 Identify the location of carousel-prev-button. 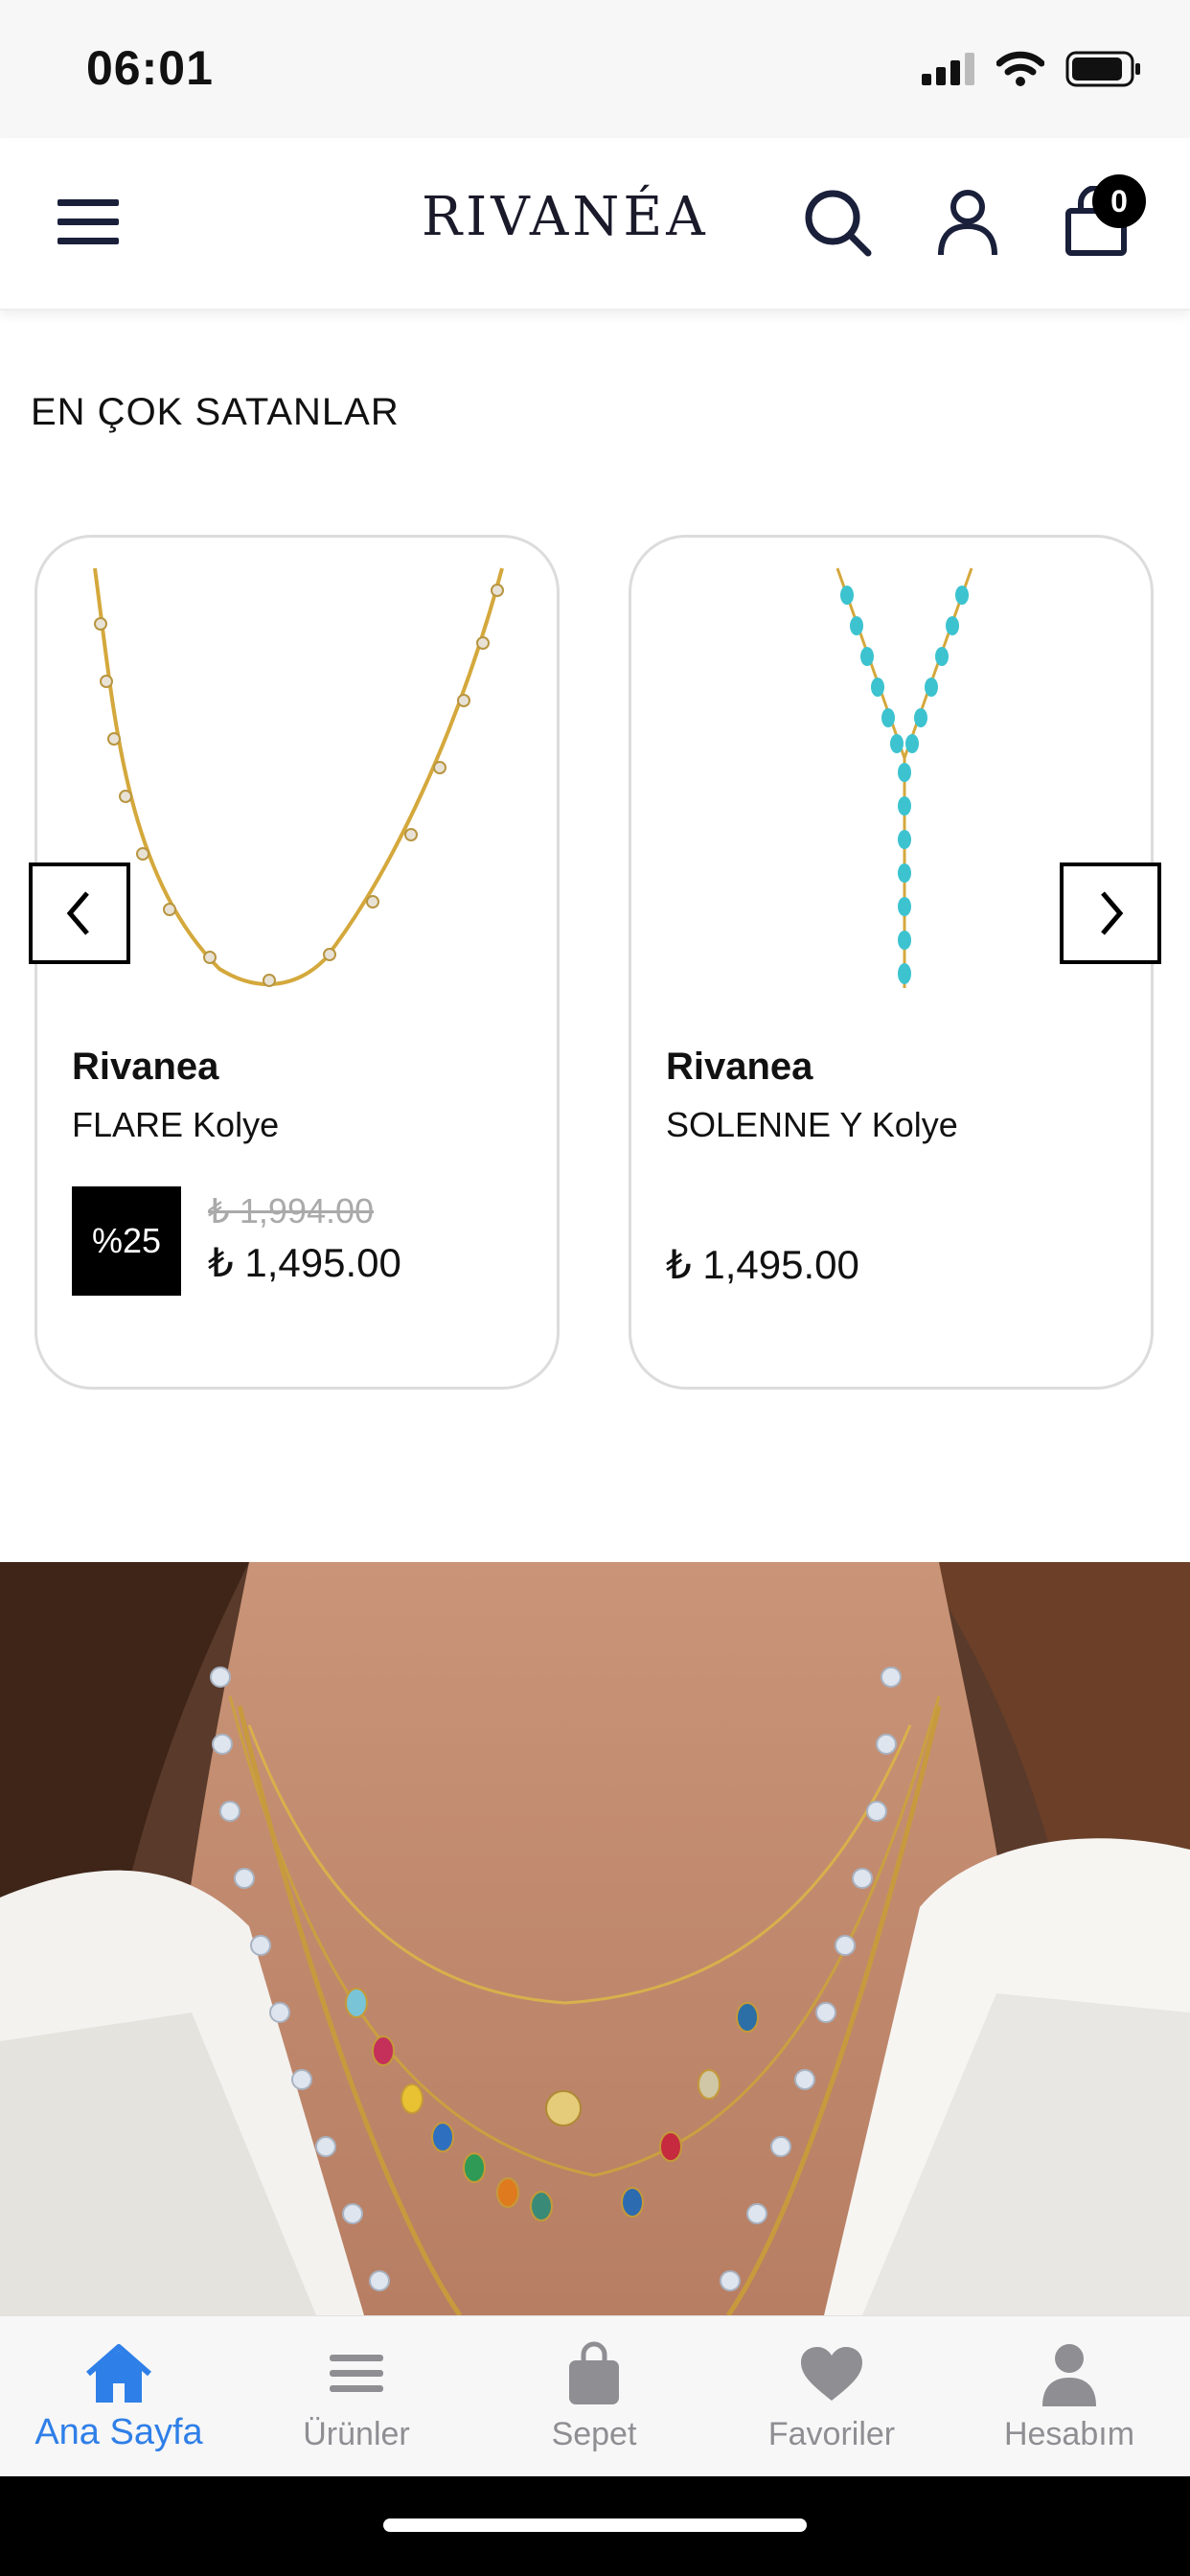
(80, 913).